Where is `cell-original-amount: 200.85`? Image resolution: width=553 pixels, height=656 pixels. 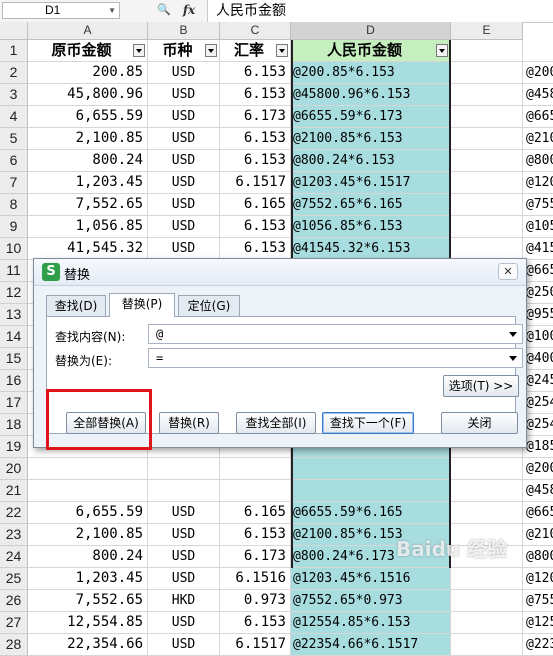
cell-original-amount: 200.85 is located at coordinates (88, 73).